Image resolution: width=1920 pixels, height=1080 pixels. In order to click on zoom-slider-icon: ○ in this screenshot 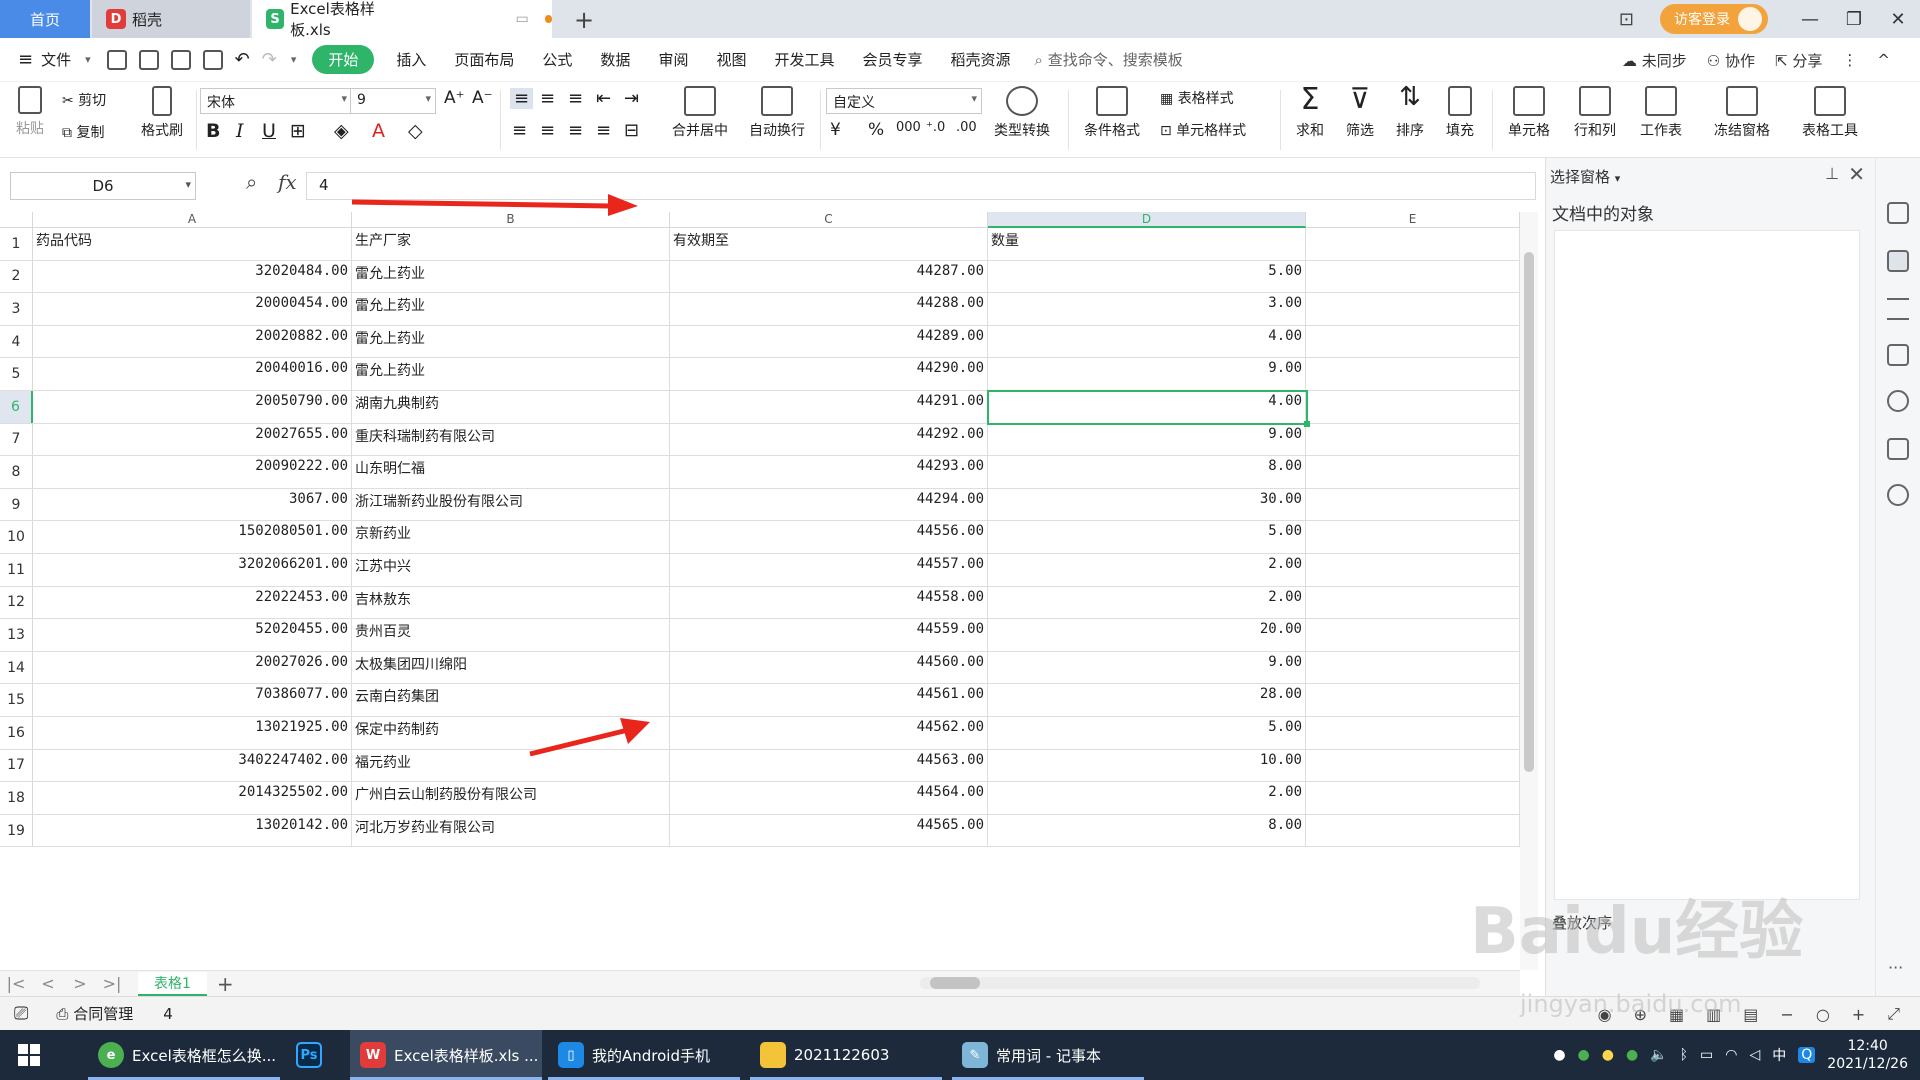, I will do `click(1823, 1014)`.